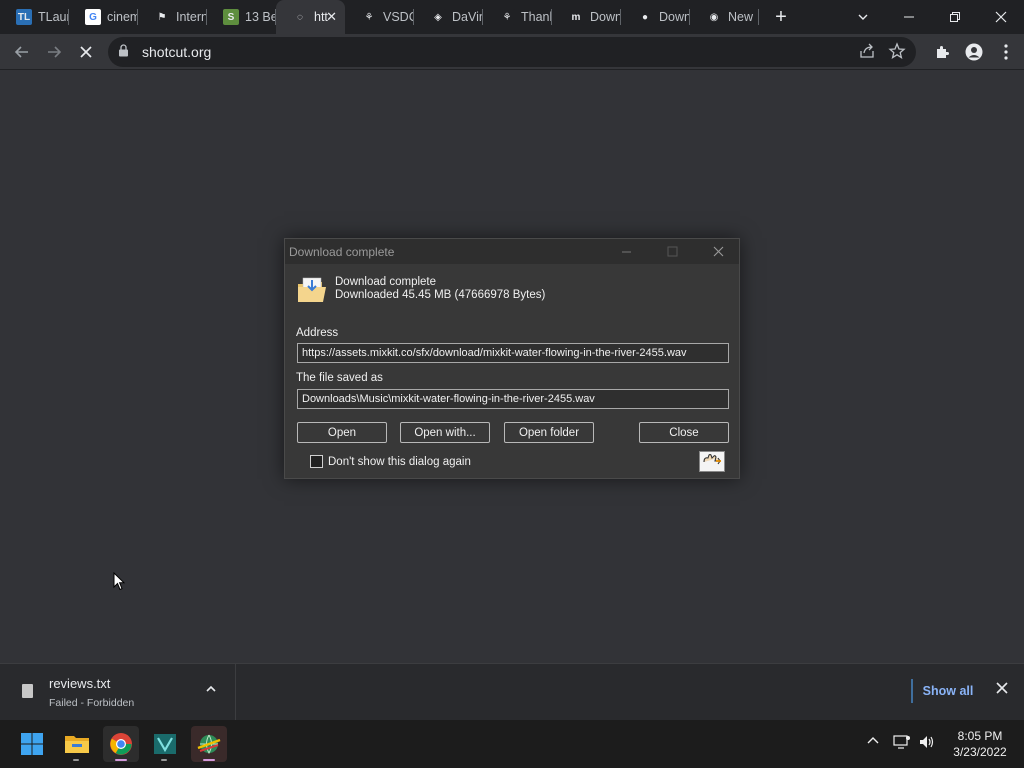 The height and width of the screenshot is (768, 1024). Describe the element at coordinates (448, 17) in the screenshot. I see `browser-tab: ◈ DaVin` at that location.